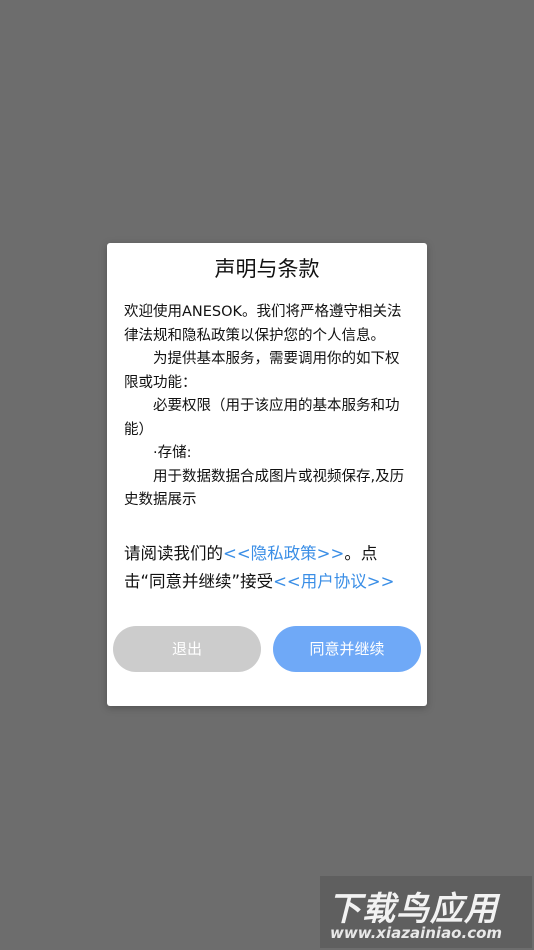 The width and height of the screenshot is (534, 950). I want to click on notice-prefix: 请阅读我们的, so click(173, 553).